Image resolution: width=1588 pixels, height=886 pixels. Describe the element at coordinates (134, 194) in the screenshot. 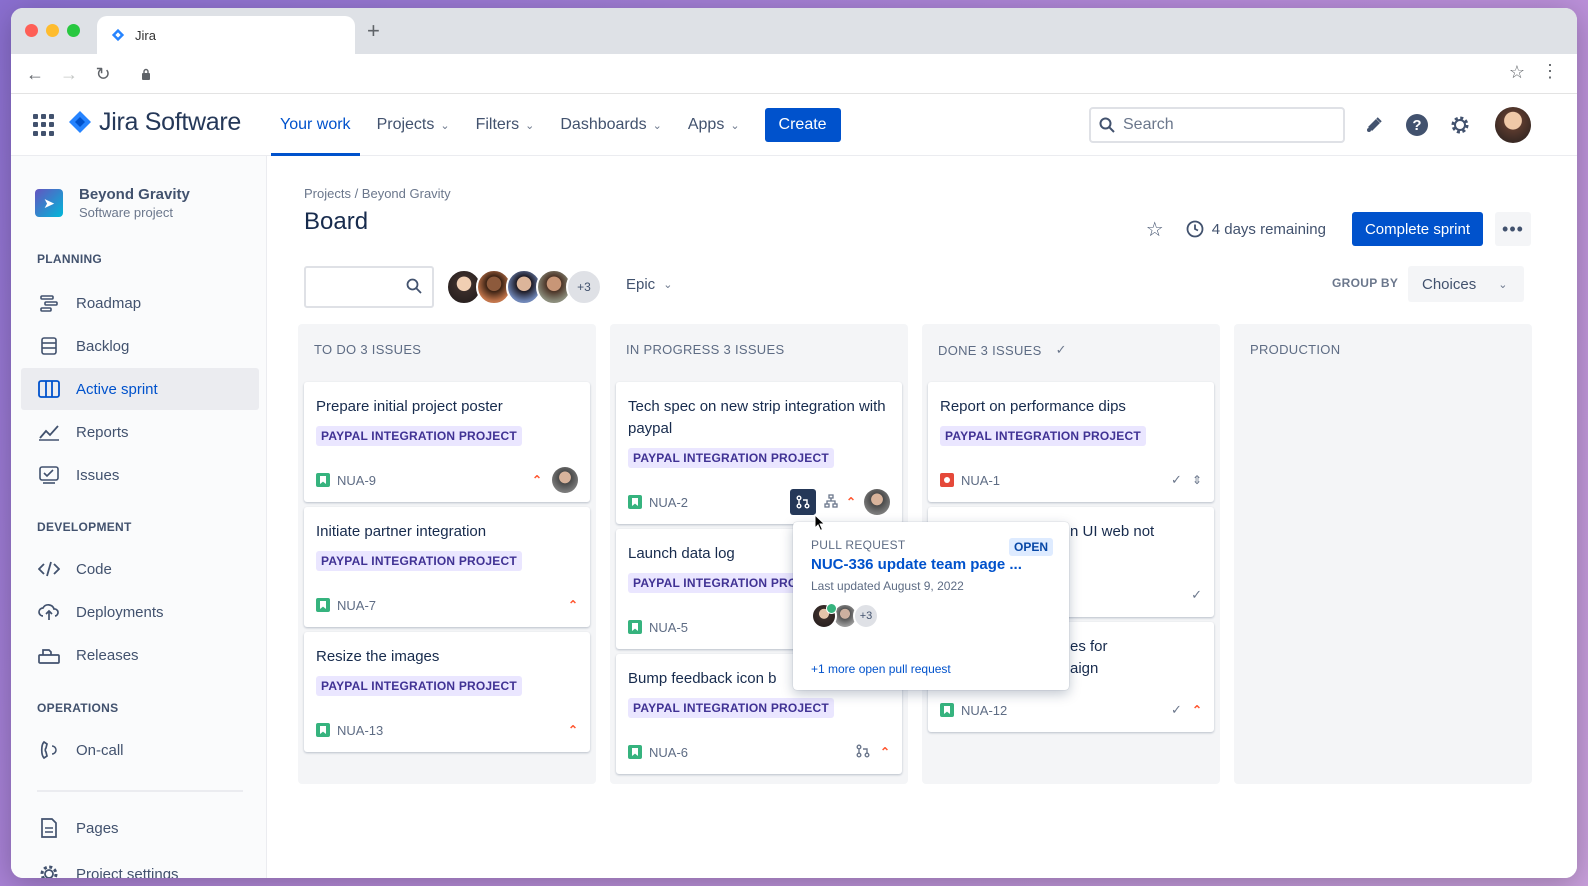

I see `project-name: Beyond Gravity` at that location.